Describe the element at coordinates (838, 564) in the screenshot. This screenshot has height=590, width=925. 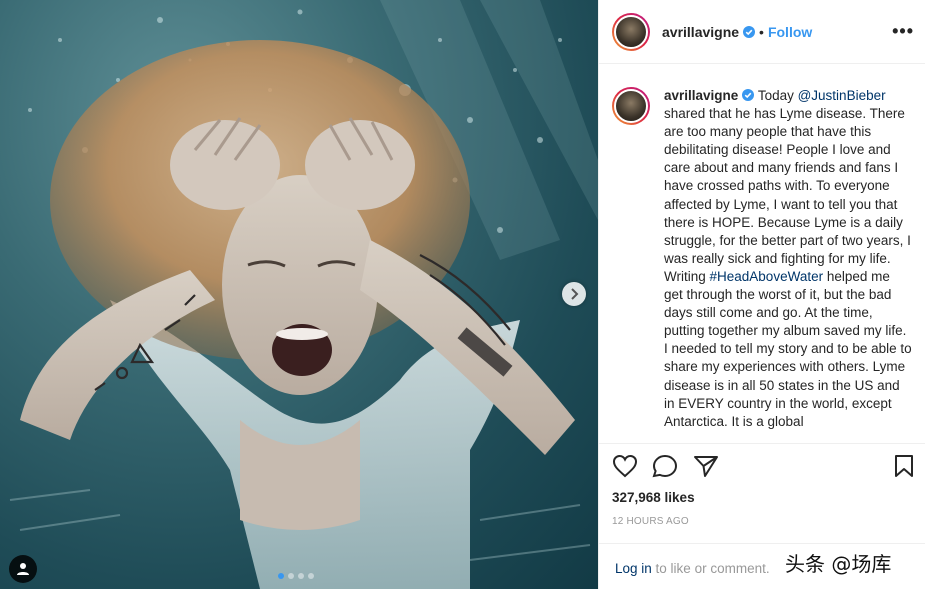
I see `watermark: 头条 @场库` at that location.